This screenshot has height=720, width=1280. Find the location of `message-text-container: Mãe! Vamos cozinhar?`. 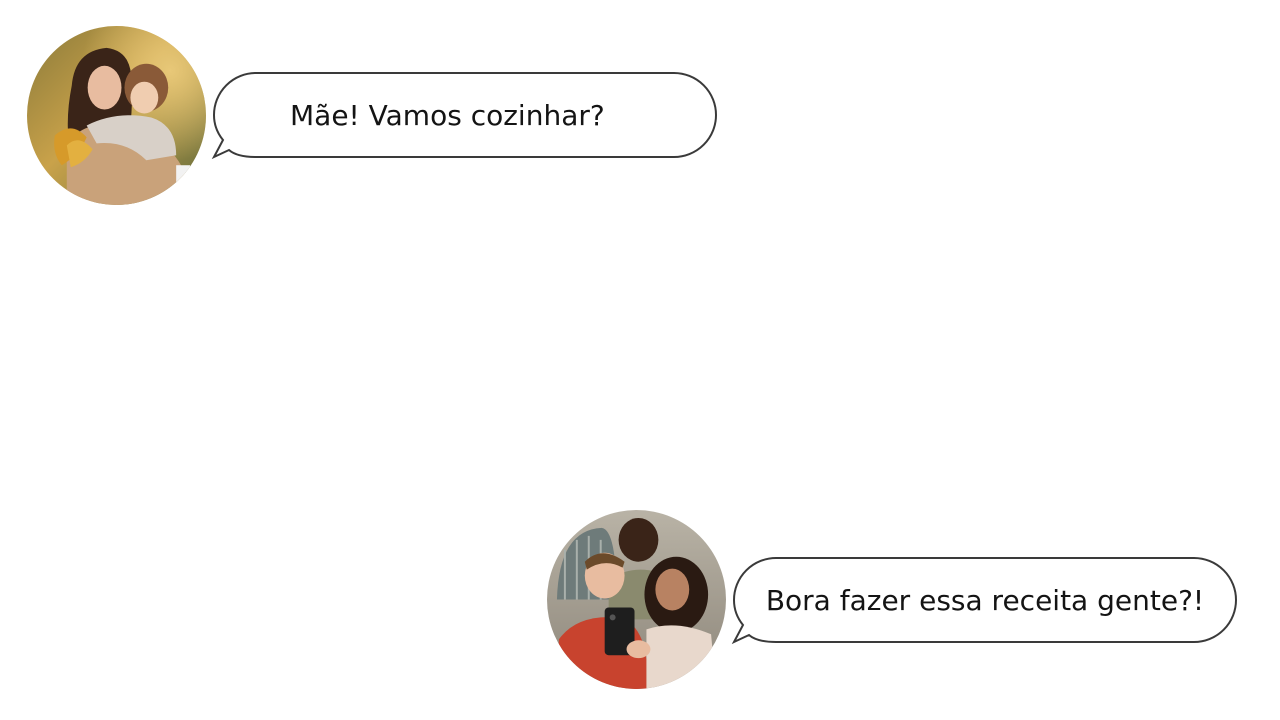

message-text-container: Mãe! Vamos cozinhar? is located at coordinates (465, 115).